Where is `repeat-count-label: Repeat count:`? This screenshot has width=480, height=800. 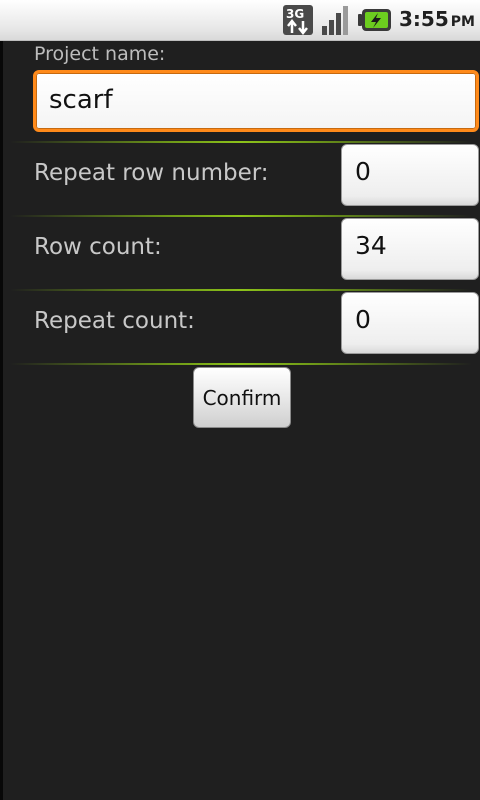 repeat-count-label: Repeat count: is located at coordinates (114, 321).